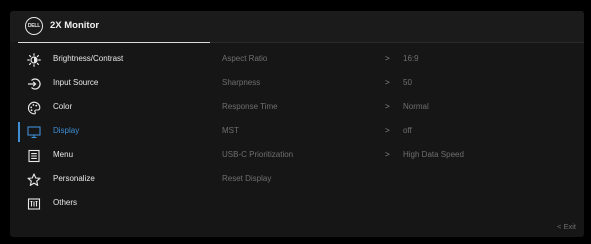 This screenshot has height=244, width=591. Describe the element at coordinates (433, 154) in the screenshot. I see `setting-value: High Data Speed` at that location.